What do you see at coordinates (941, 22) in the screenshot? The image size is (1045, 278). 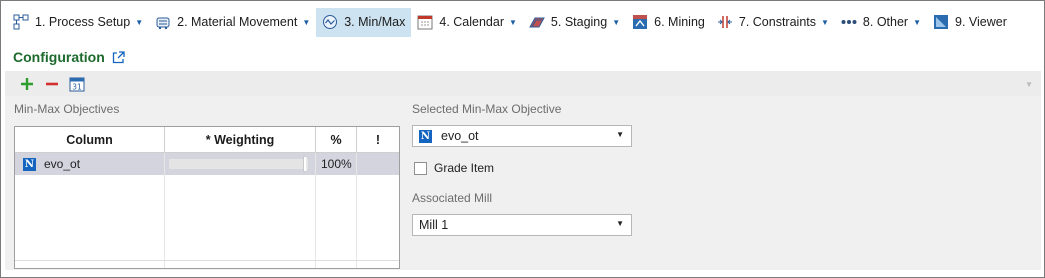 I see `viewer-icon` at bounding box center [941, 22].